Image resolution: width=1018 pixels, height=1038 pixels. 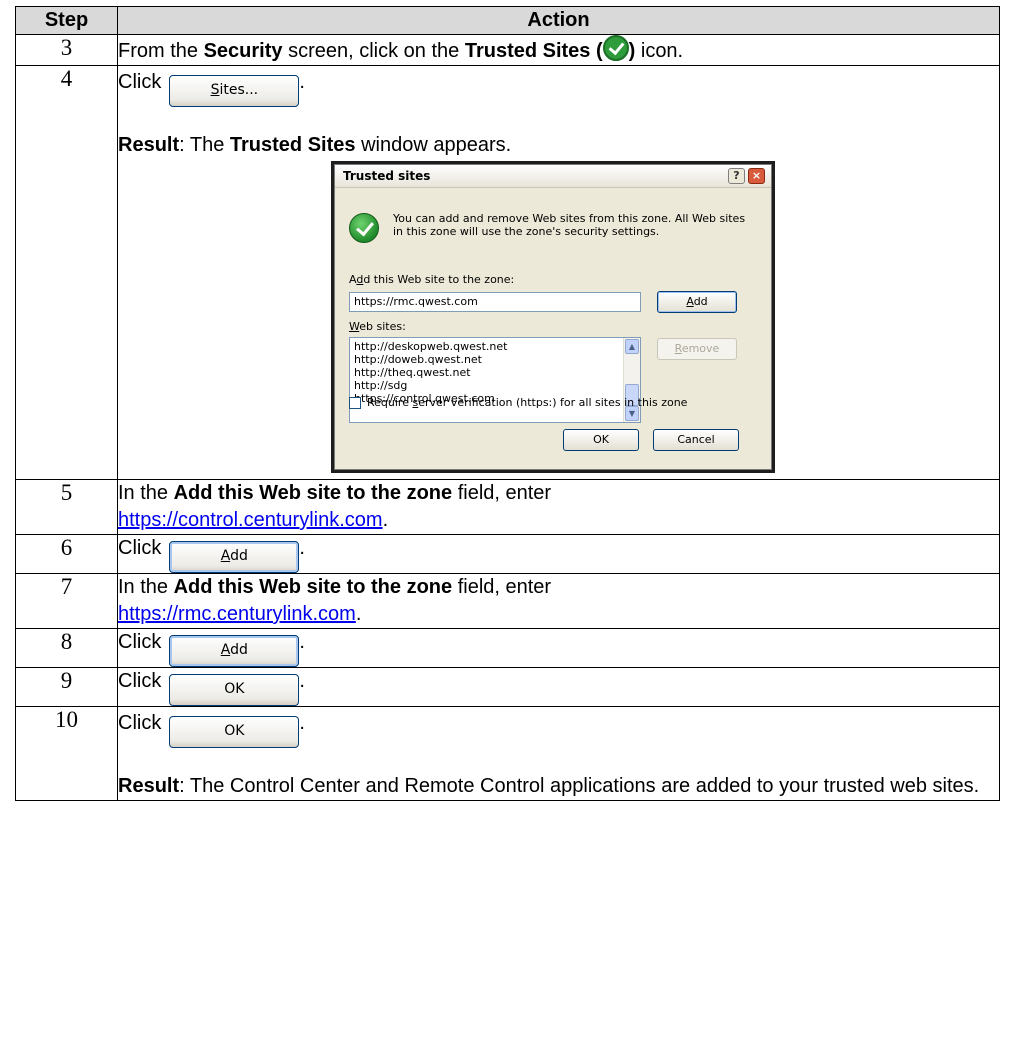 I want to click on step-number: 6, so click(x=66, y=554).